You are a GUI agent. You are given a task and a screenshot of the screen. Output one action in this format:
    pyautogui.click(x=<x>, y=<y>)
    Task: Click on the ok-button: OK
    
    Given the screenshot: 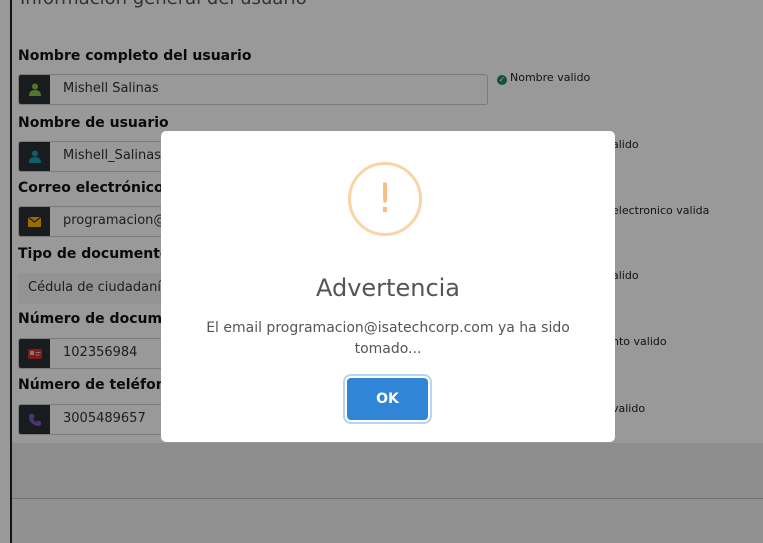 What is the action you would take?
    pyautogui.click(x=387, y=399)
    